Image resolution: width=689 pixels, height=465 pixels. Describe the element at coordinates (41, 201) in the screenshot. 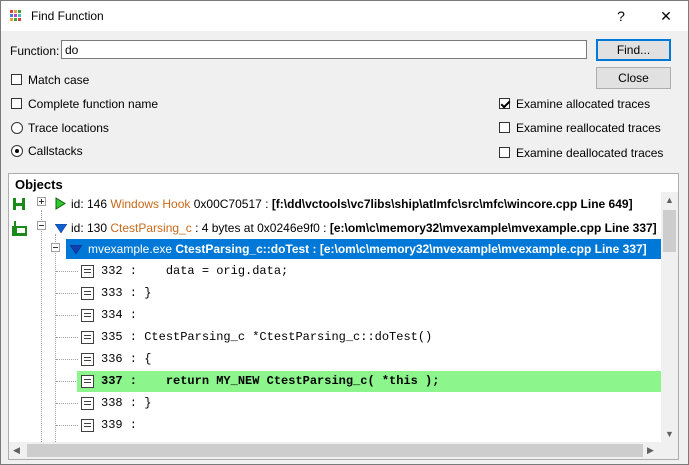

I see `expand-row1-toggle` at that location.